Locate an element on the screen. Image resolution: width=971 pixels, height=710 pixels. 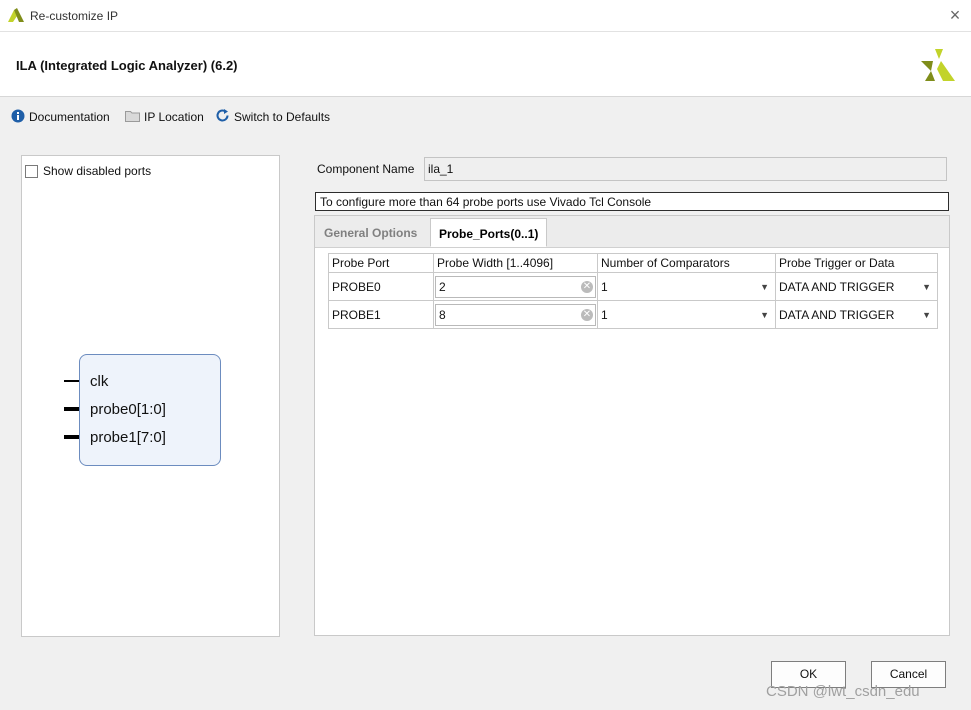
probe-width-value: 8 is located at coordinates (442, 314).